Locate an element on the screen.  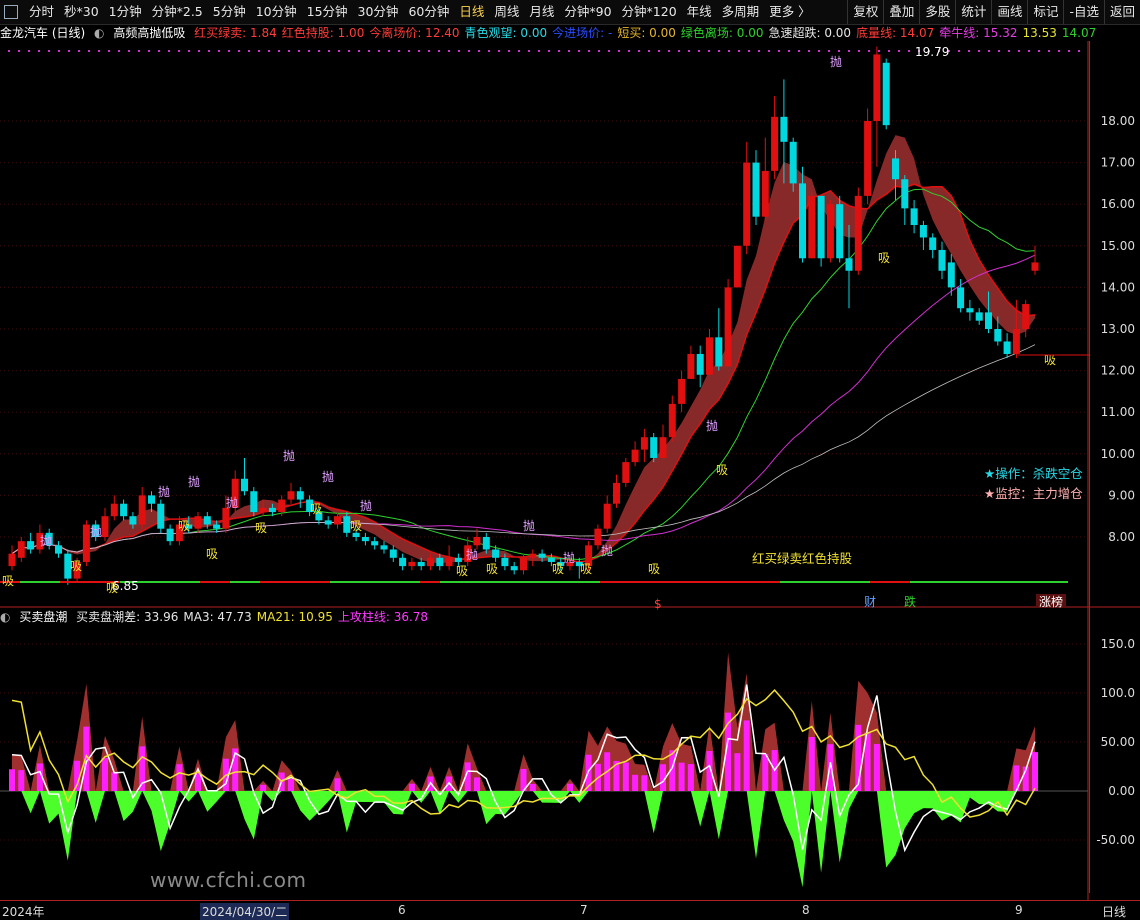
event-mark: 跌 is located at coordinates (910, 601).